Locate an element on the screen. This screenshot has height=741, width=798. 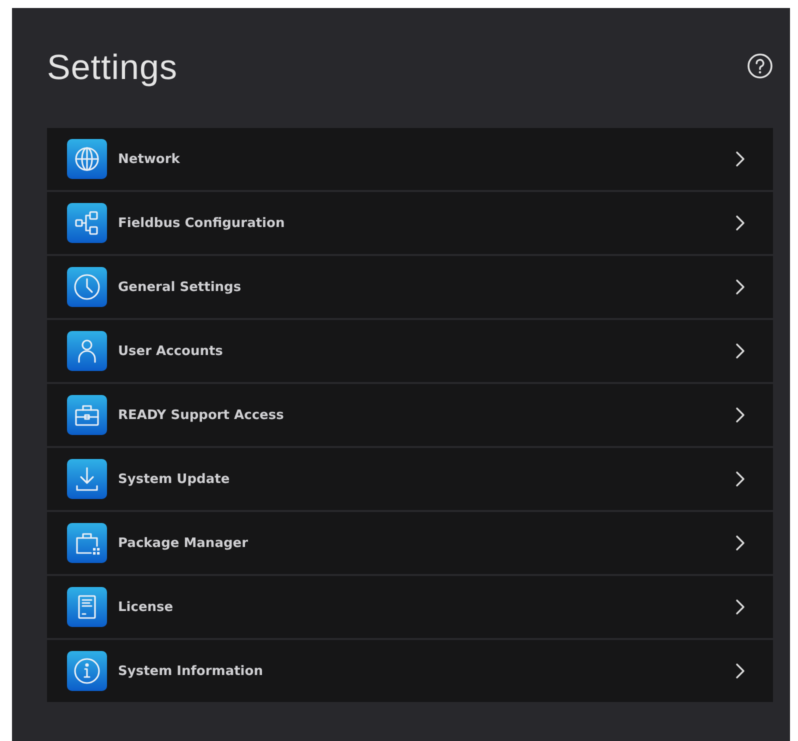
help-icon is located at coordinates (760, 66).